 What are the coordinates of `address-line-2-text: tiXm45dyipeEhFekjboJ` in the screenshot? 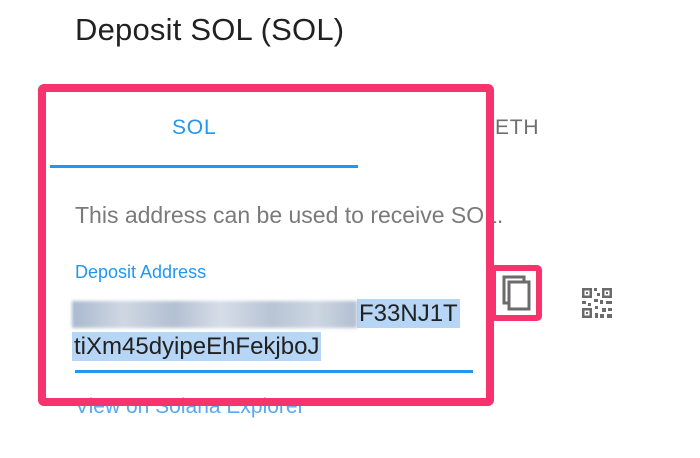 It's located at (197, 346).